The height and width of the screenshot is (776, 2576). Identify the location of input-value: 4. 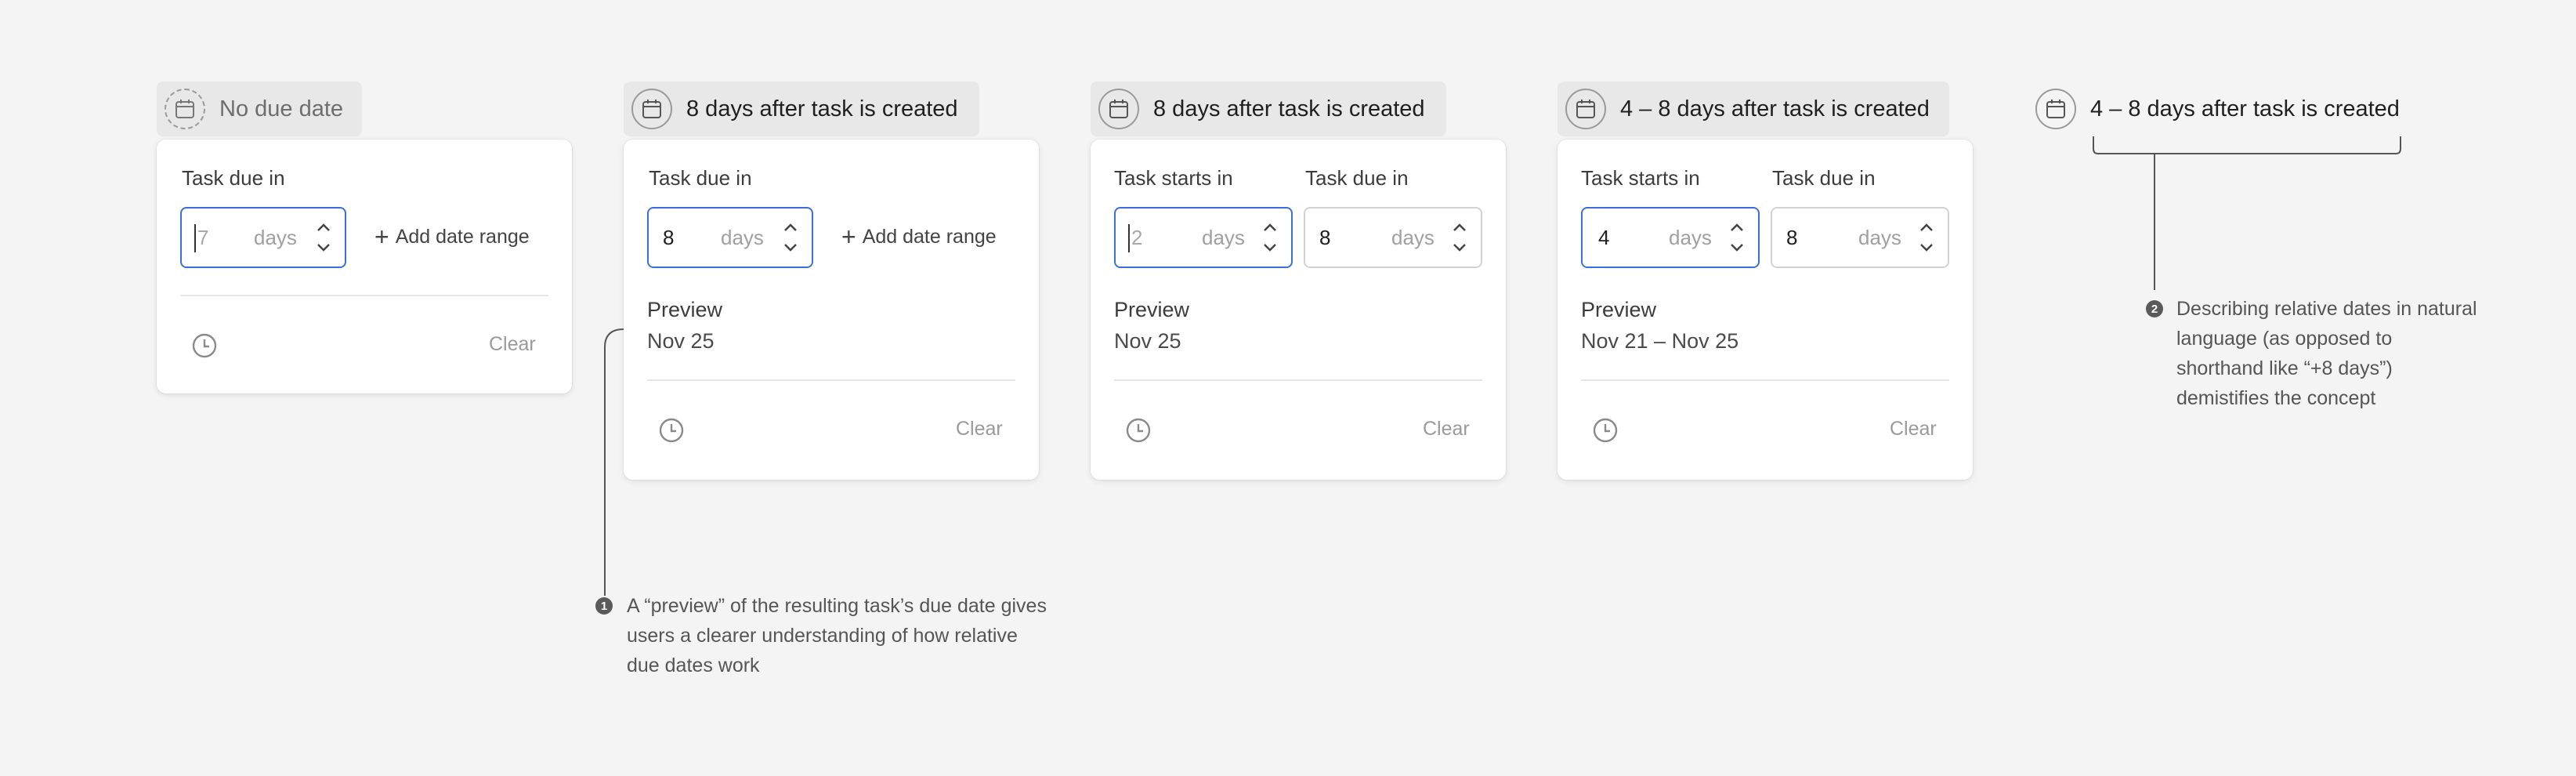
(1604, 237).